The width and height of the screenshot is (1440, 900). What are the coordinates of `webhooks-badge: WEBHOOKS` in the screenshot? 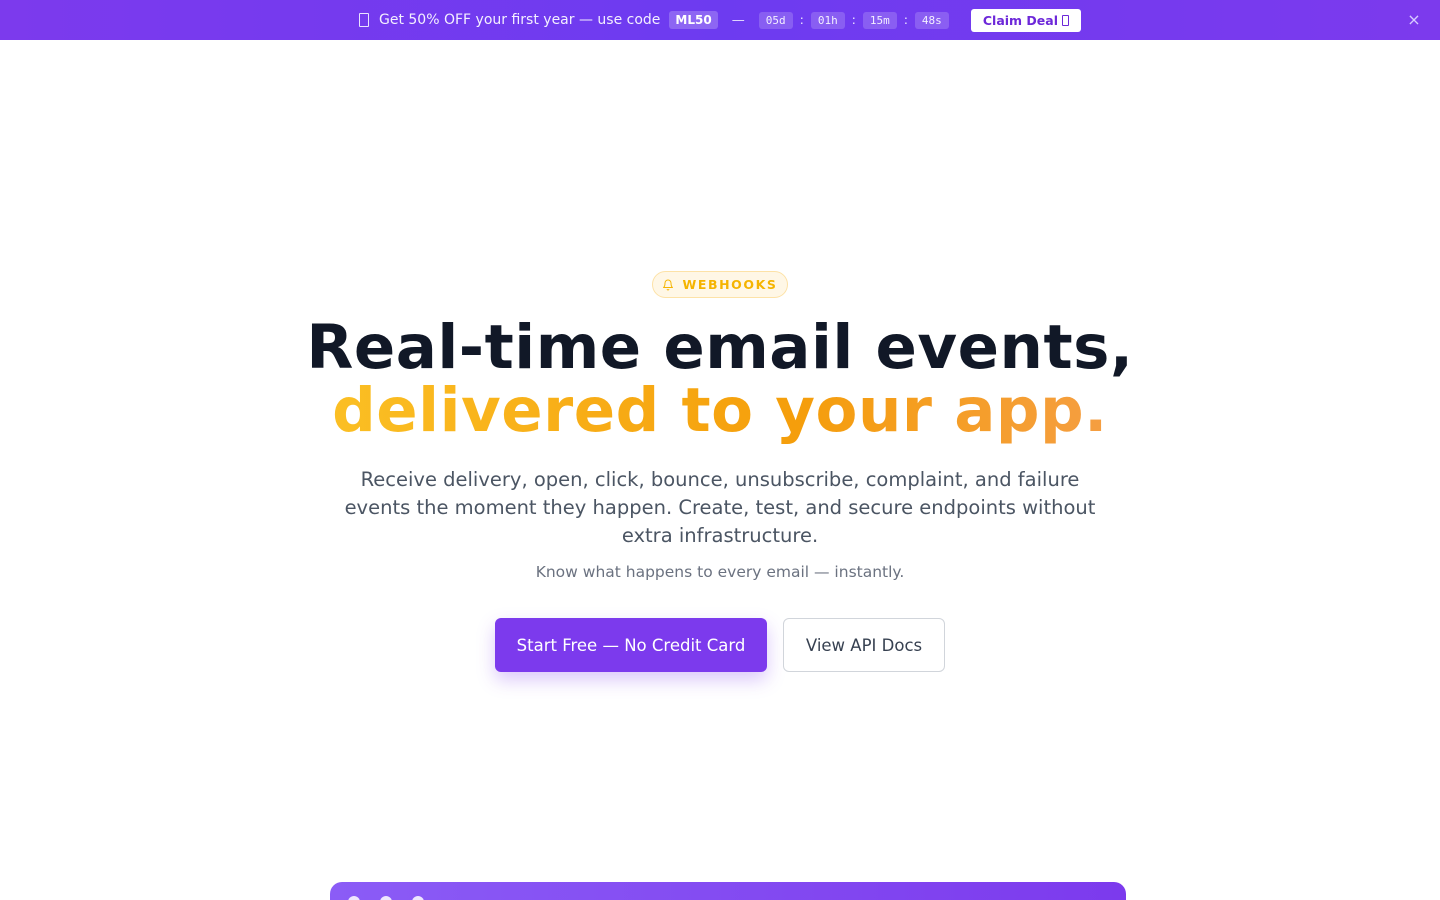 It's located at (720, 284).